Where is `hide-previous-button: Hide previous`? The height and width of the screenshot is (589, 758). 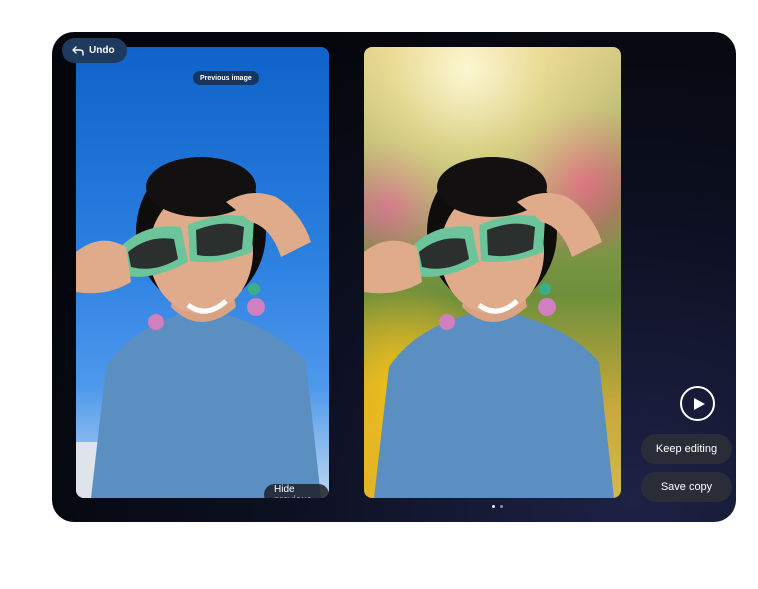
hide-previous-button: Hide previous is located at coordinates (296, 491).